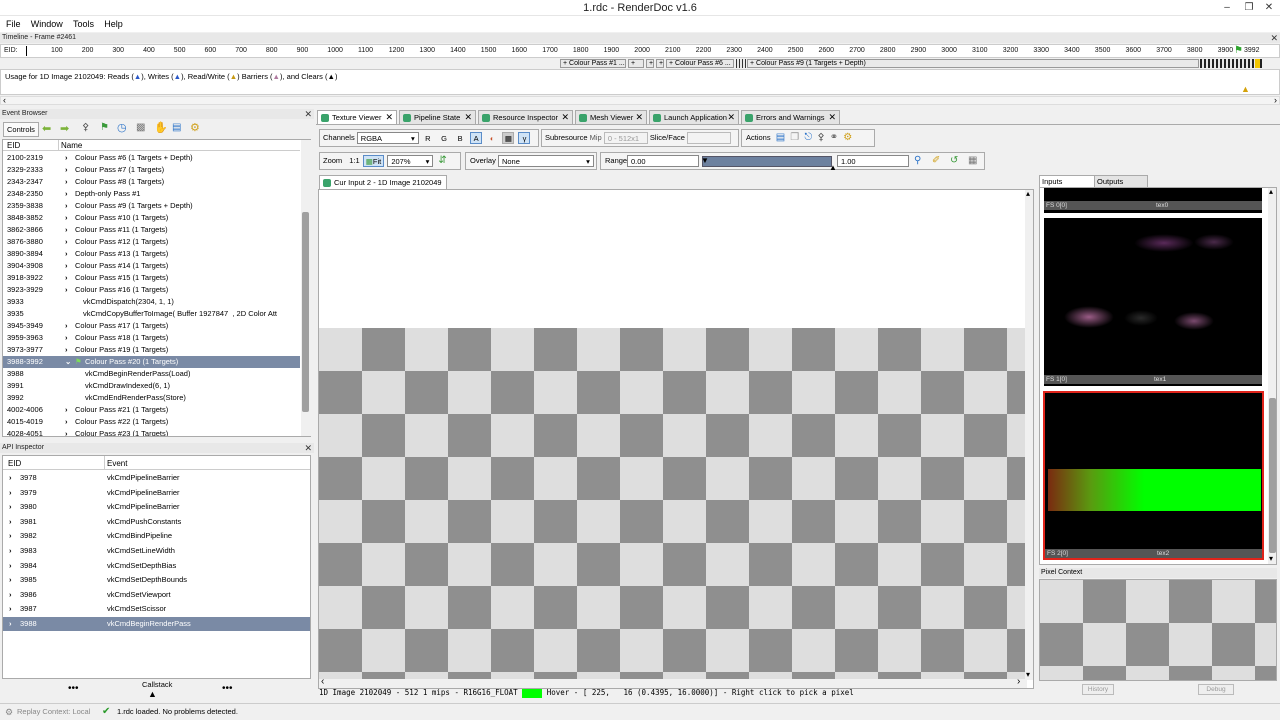  I want to click on pixel-context-view, so click(1158, 630).